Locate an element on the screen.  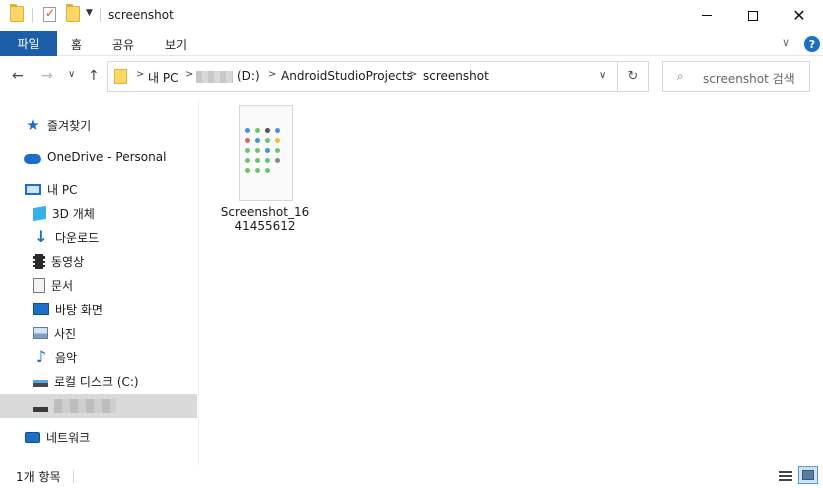
sidebar-item-network: 네트워크 is located at coordinates (98, 437).